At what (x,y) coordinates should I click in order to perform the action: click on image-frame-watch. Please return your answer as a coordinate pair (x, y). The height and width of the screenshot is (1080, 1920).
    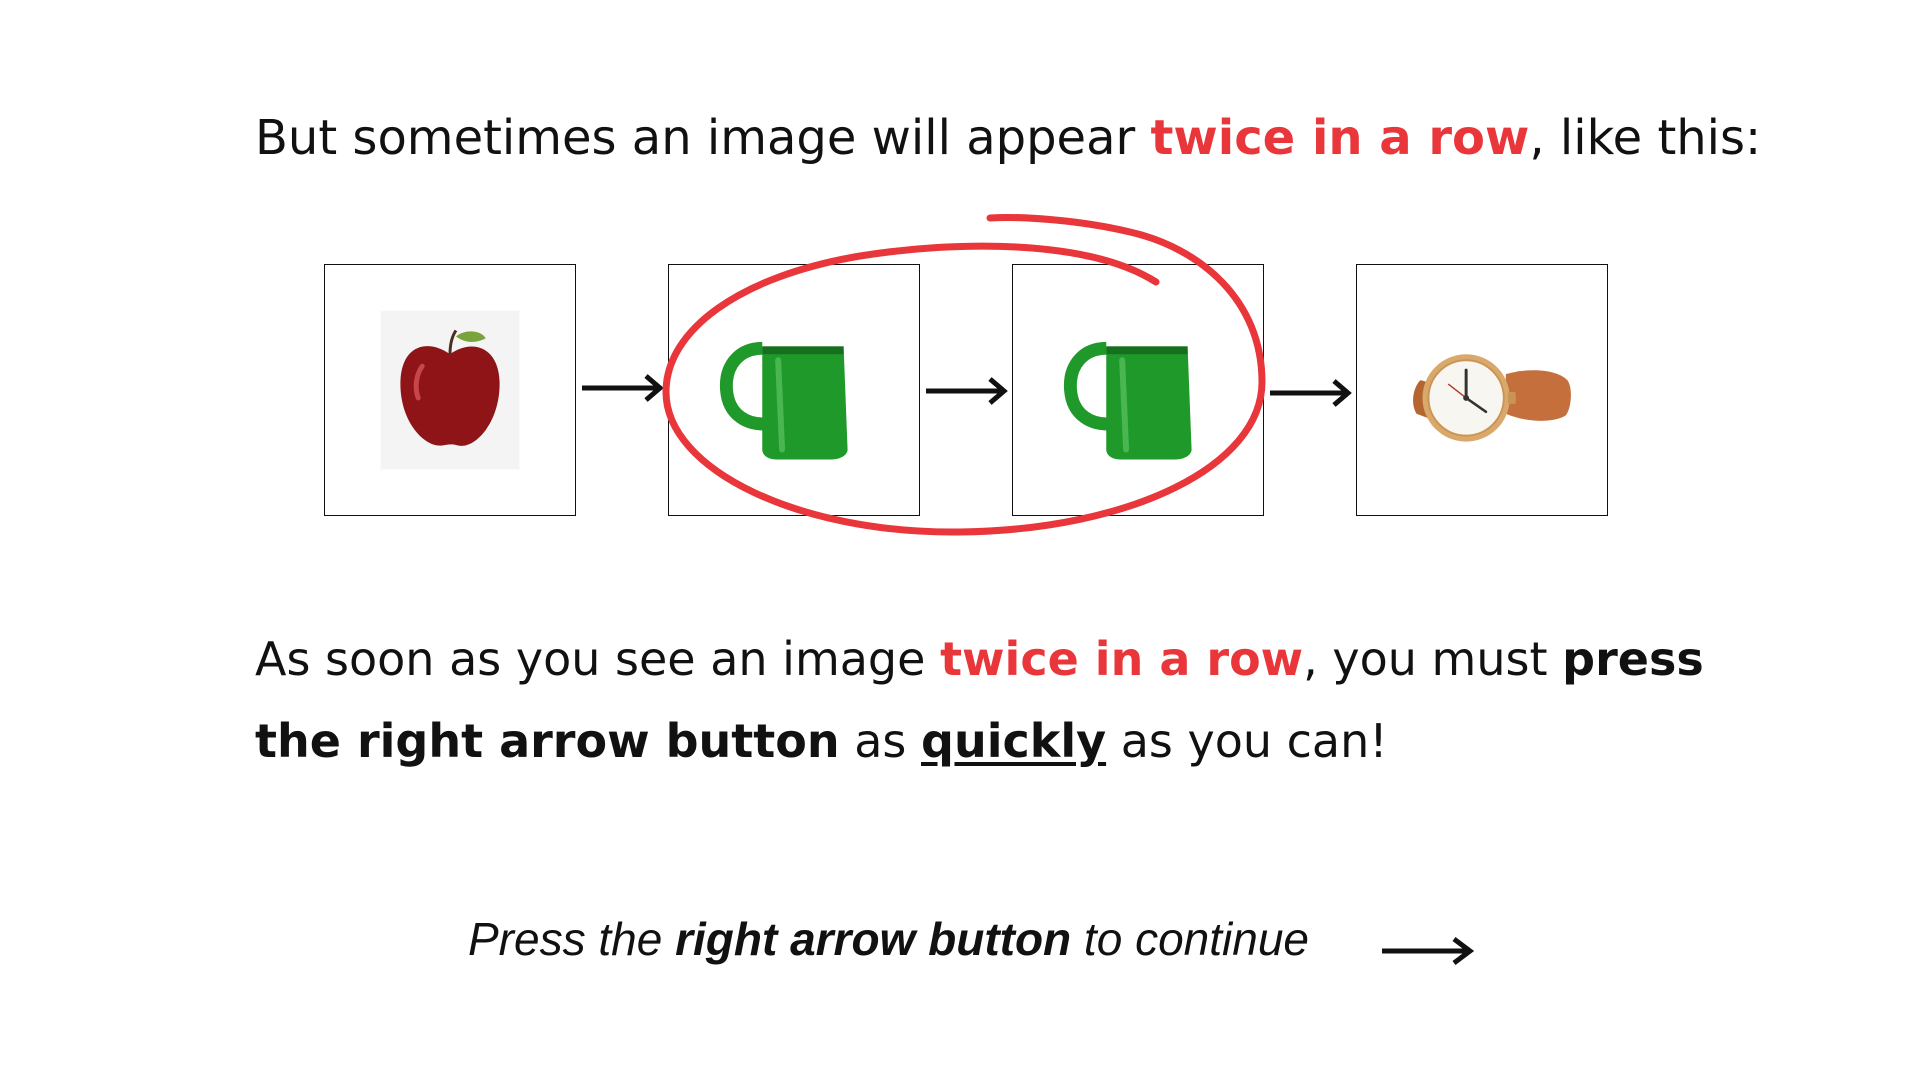
    Looking at the image, I should click on (1482, 390).